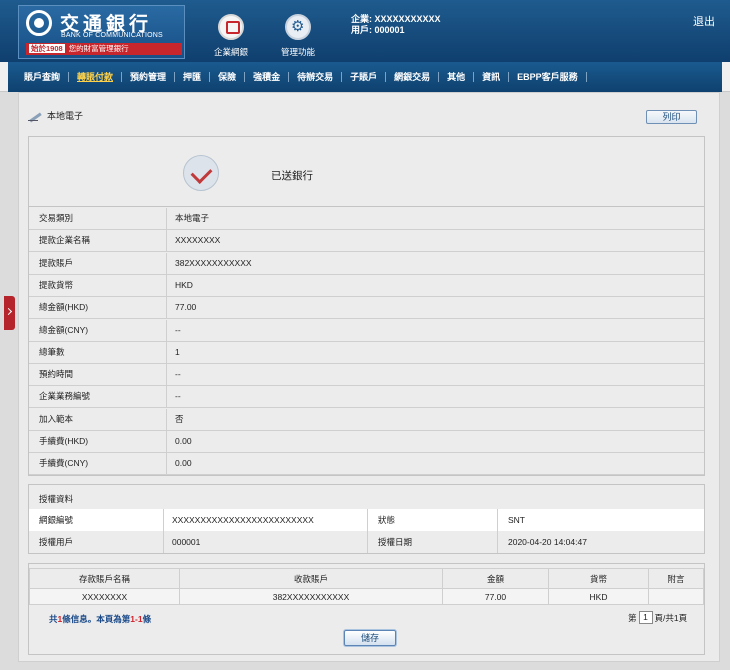 This screenshot has width=730, height=670. I want to click on detail-value: 77.00, so click(186, 307).